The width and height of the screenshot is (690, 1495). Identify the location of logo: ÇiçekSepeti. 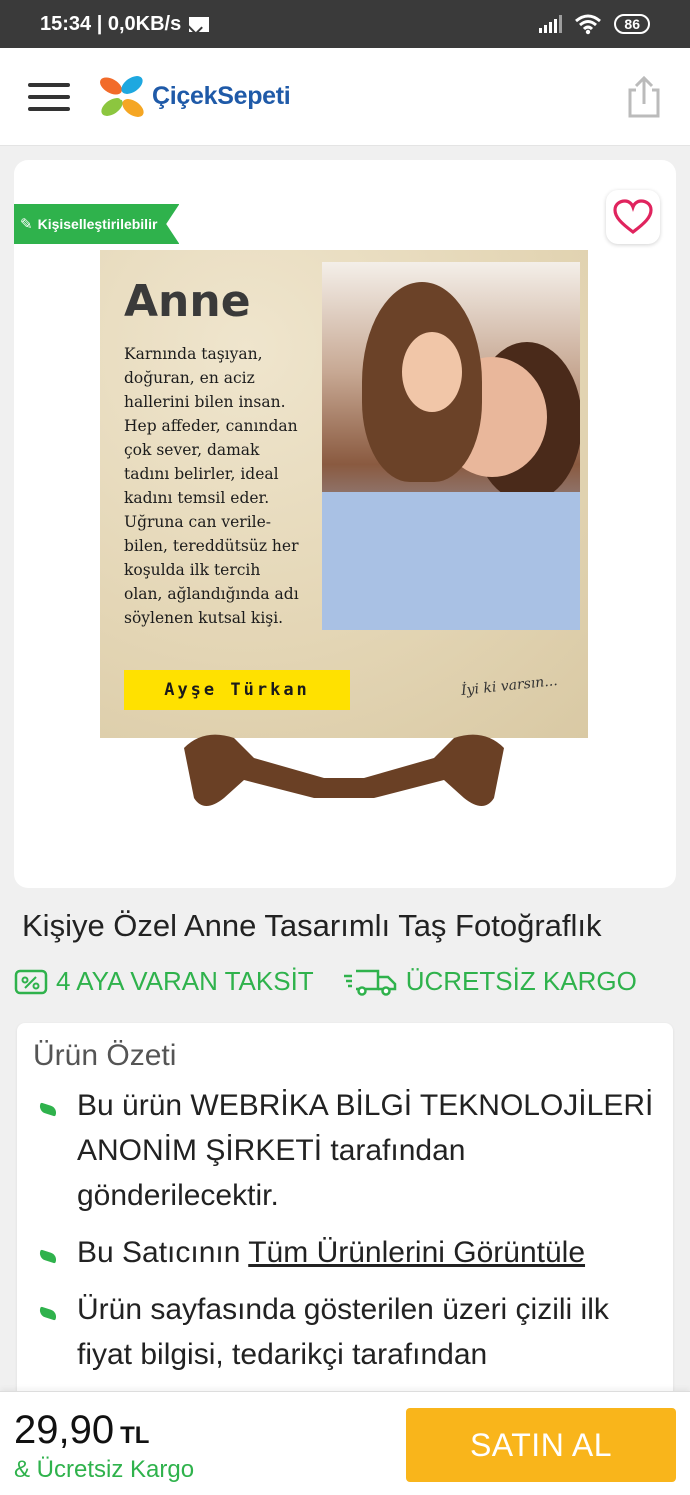
(194, 97).